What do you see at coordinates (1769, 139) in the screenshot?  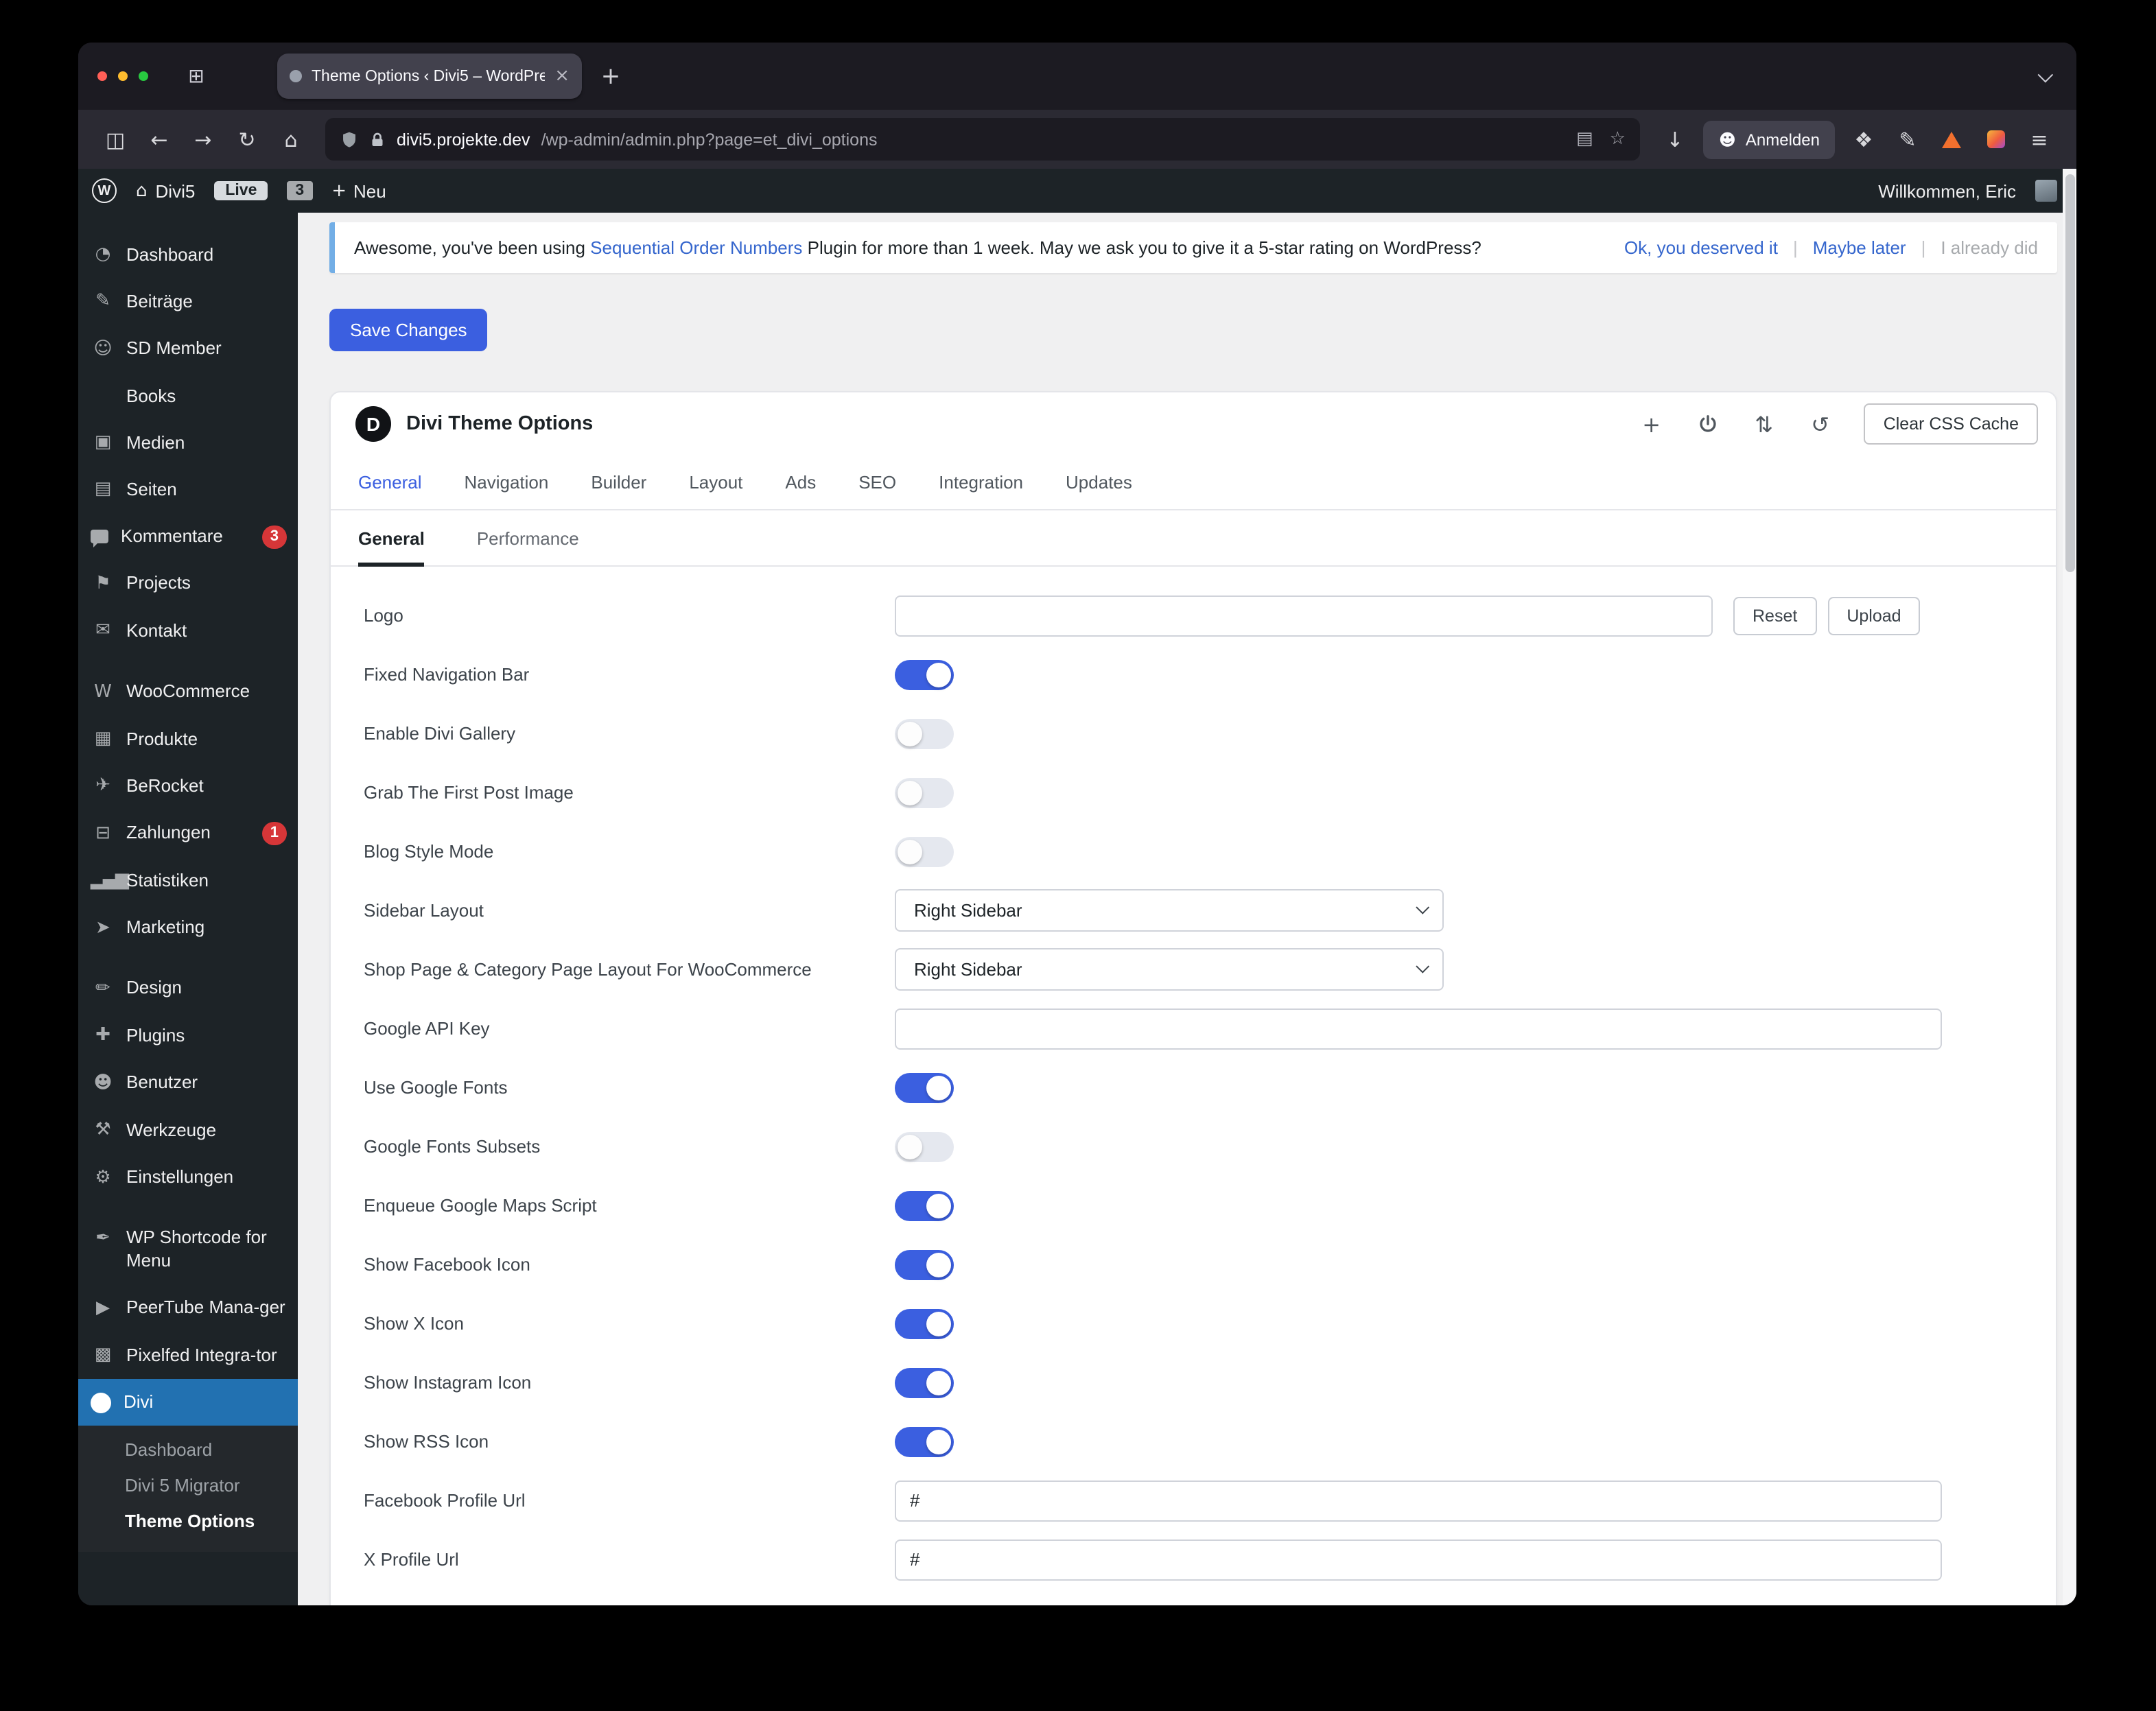 I see `firefox-signin-button: ☻ Anmelden` at bounding box center [1769, 139].